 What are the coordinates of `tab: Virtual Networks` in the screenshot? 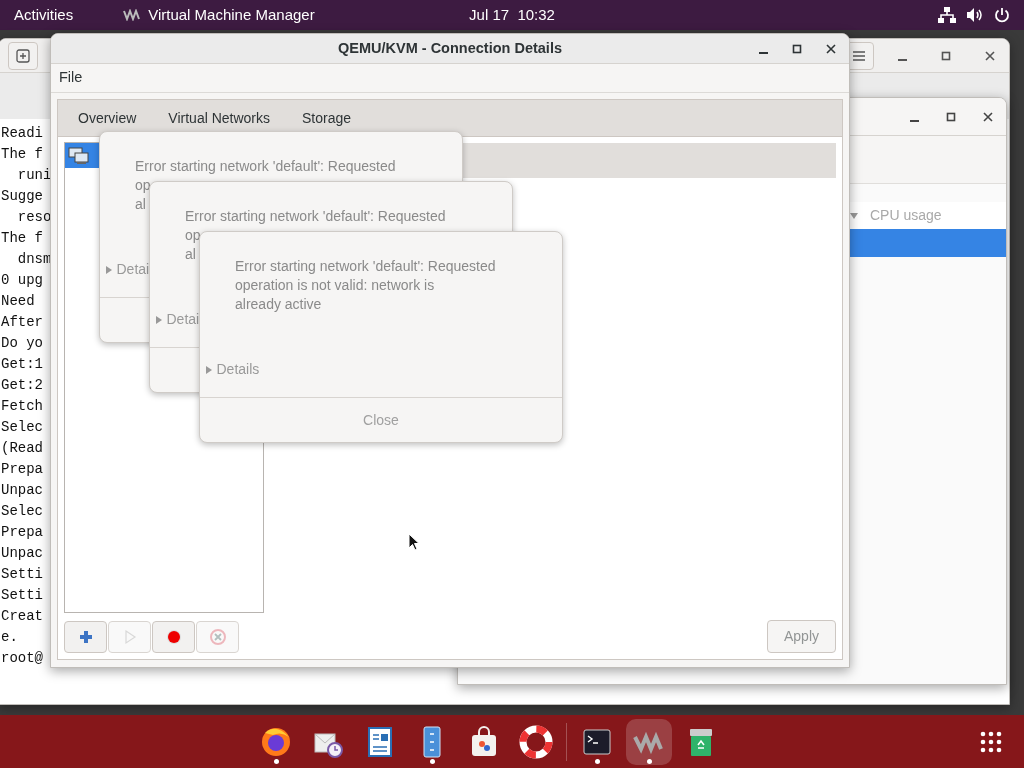 It's located at (219, 118).